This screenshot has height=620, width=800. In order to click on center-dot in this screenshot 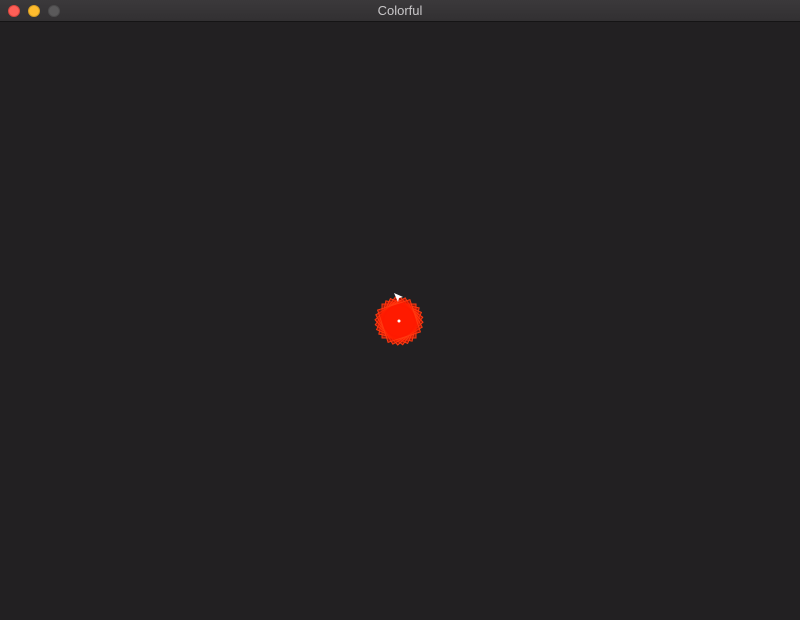, I will do `click(399, 321)`.